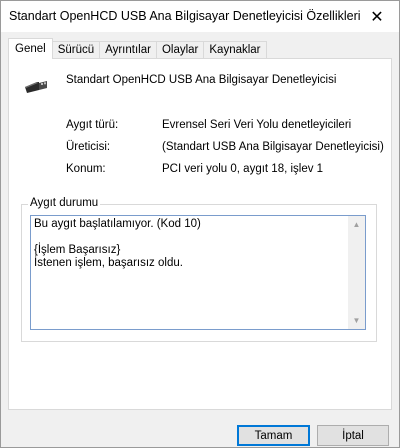  I want to click on device-status-title: Aygıt durumu, so click(64, 203).